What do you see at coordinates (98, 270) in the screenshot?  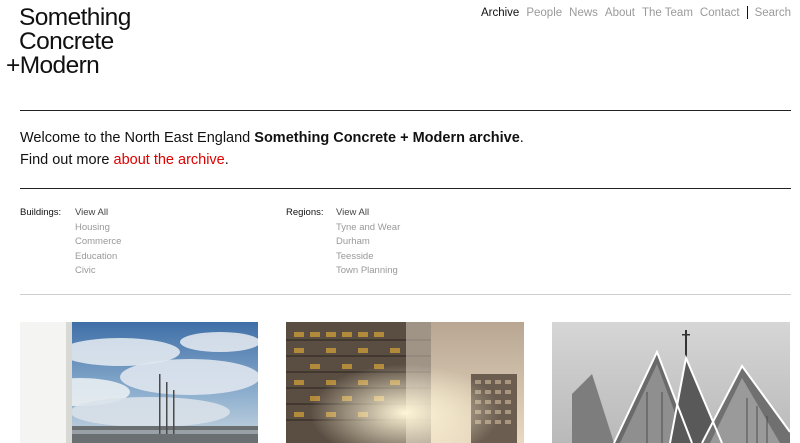 I see `buildings-filter-civic: Civic` at bounding box center [98, 270].